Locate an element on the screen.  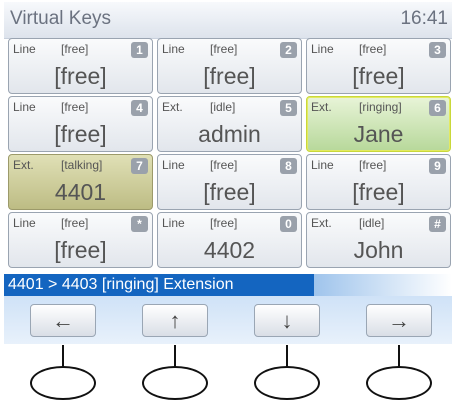
virtual-key-3: Line [free] 3 [free] is located at coordinates (378, 66).